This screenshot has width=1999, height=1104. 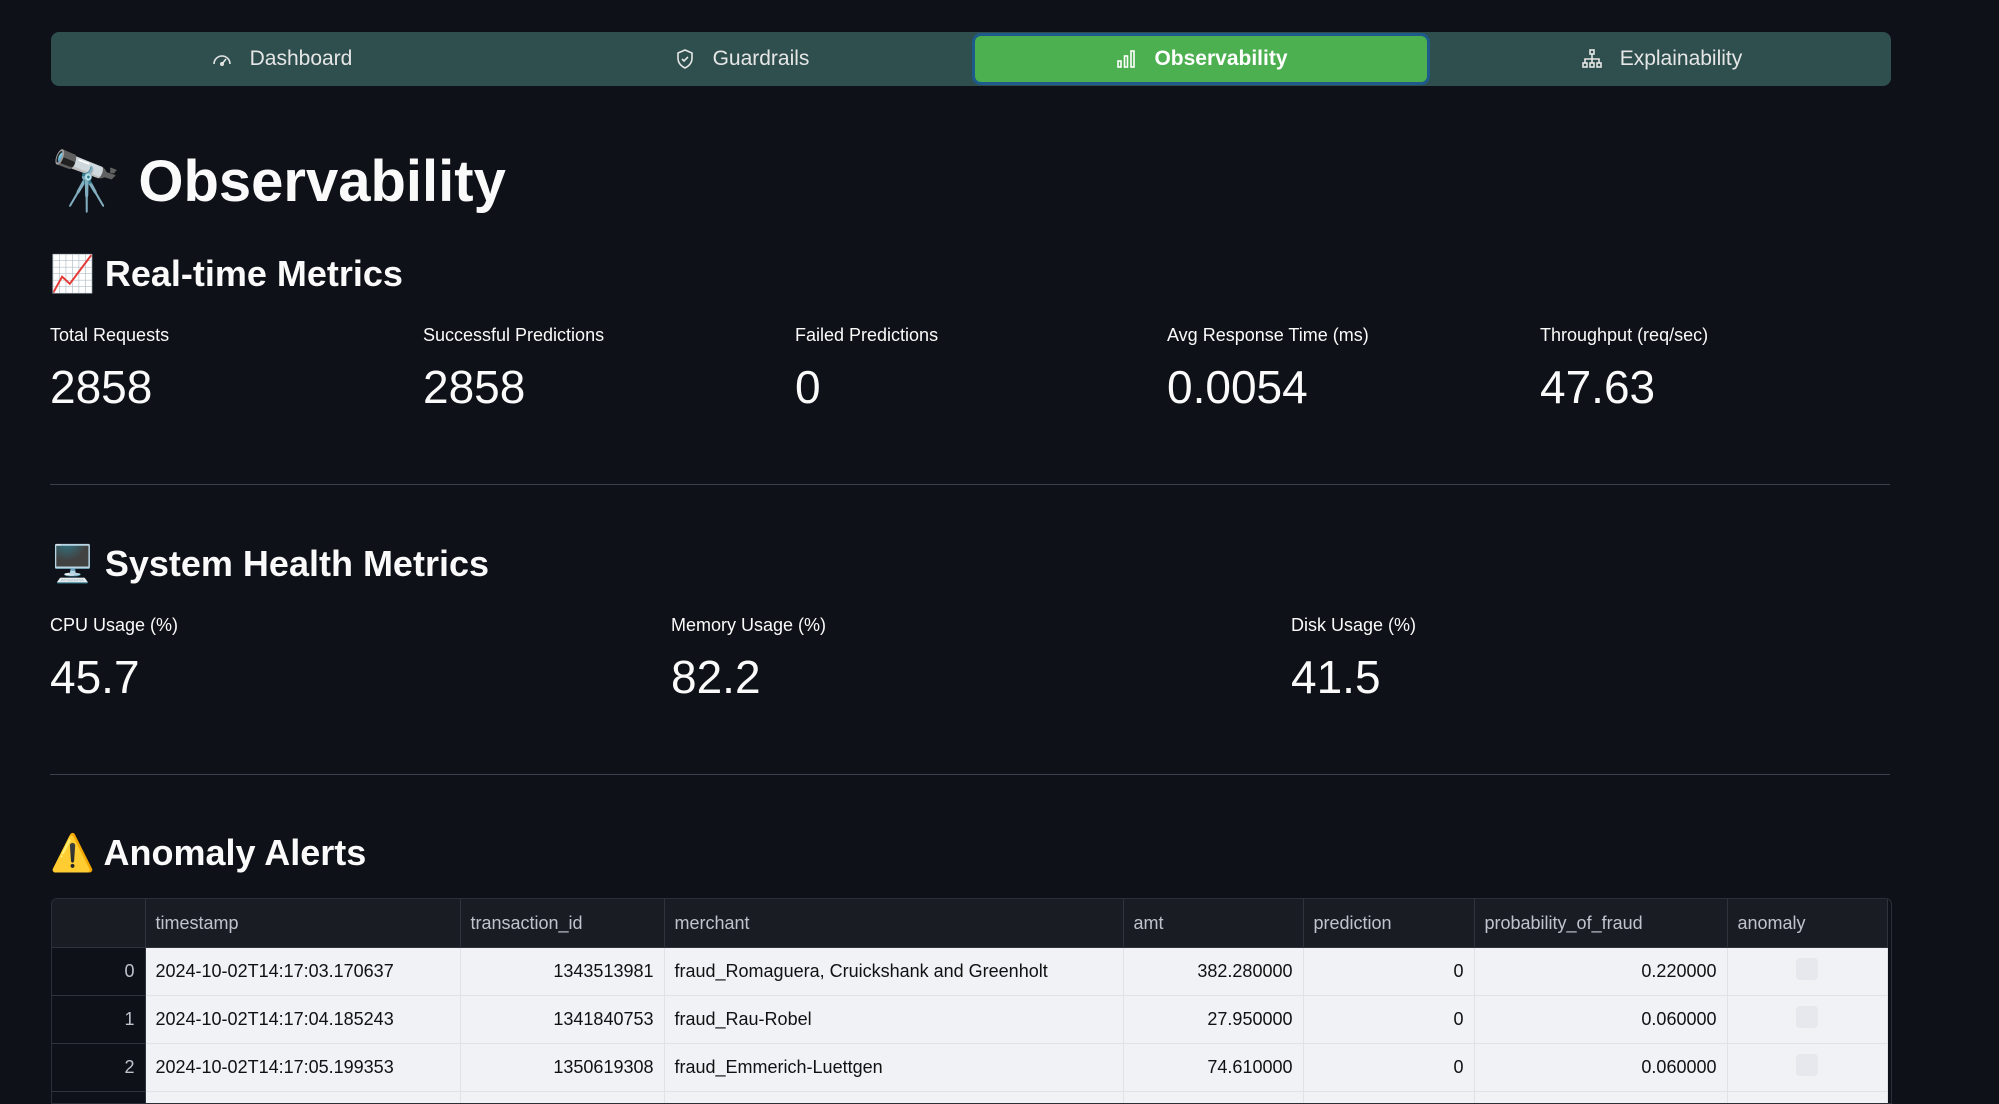 I want to click on metric-label: Memory Usage (%), so click(x=748, y=625).